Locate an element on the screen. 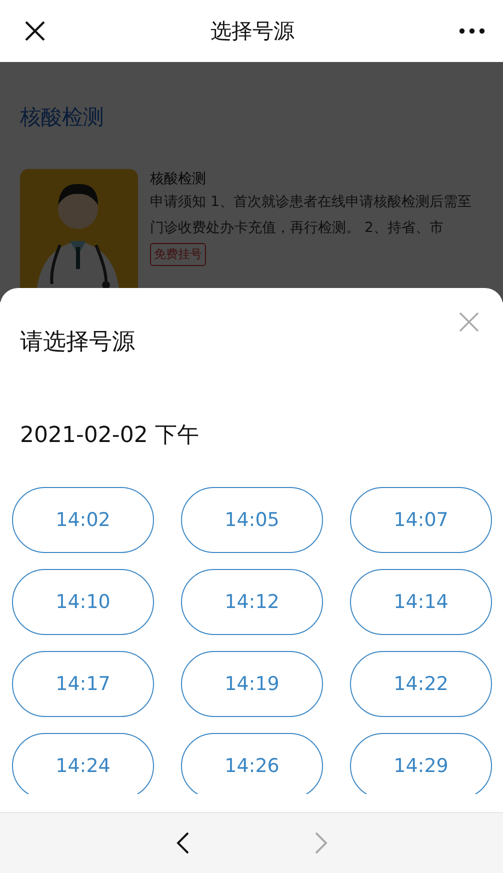 The height and width of the screenshot is (873, 503). more-icon is located at coordinates (472, 31).